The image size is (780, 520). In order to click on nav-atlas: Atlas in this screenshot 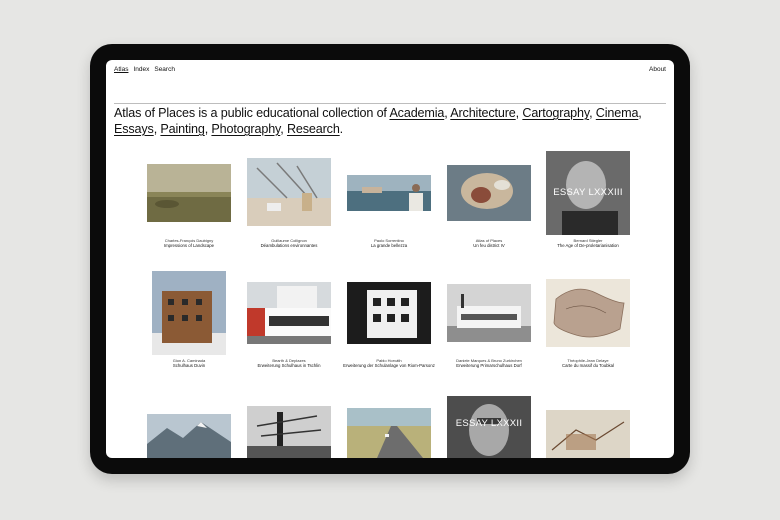, I will do `click(121, 69)`.